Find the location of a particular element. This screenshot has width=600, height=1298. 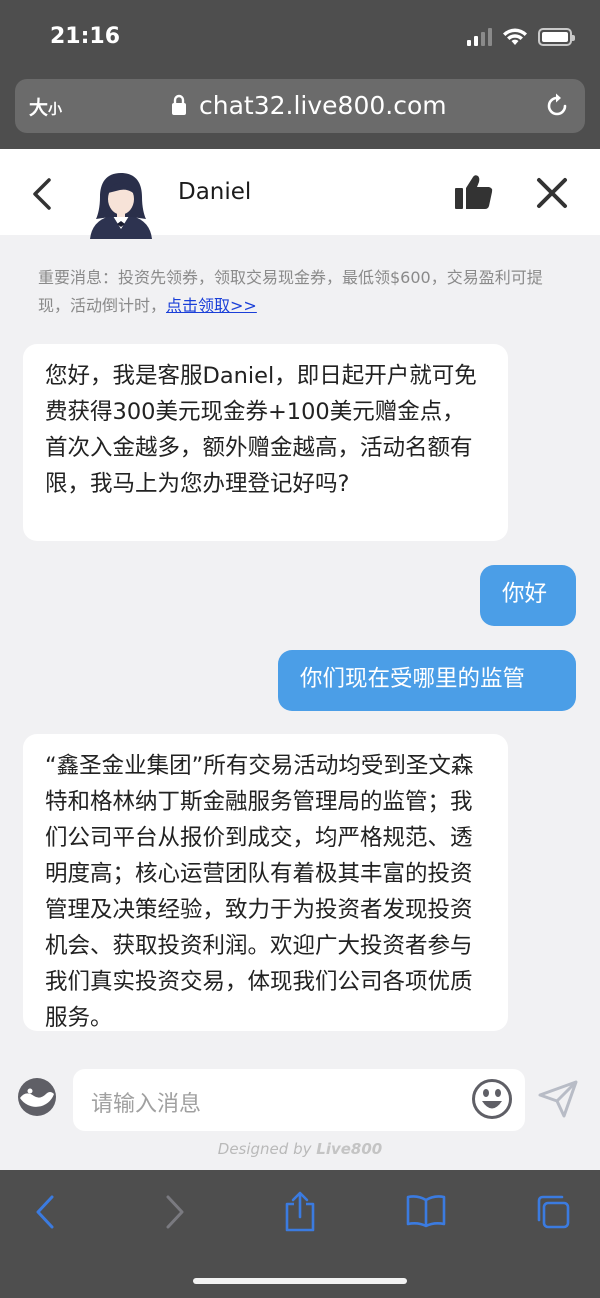

send-icon is located at coordinates (558, 1099).